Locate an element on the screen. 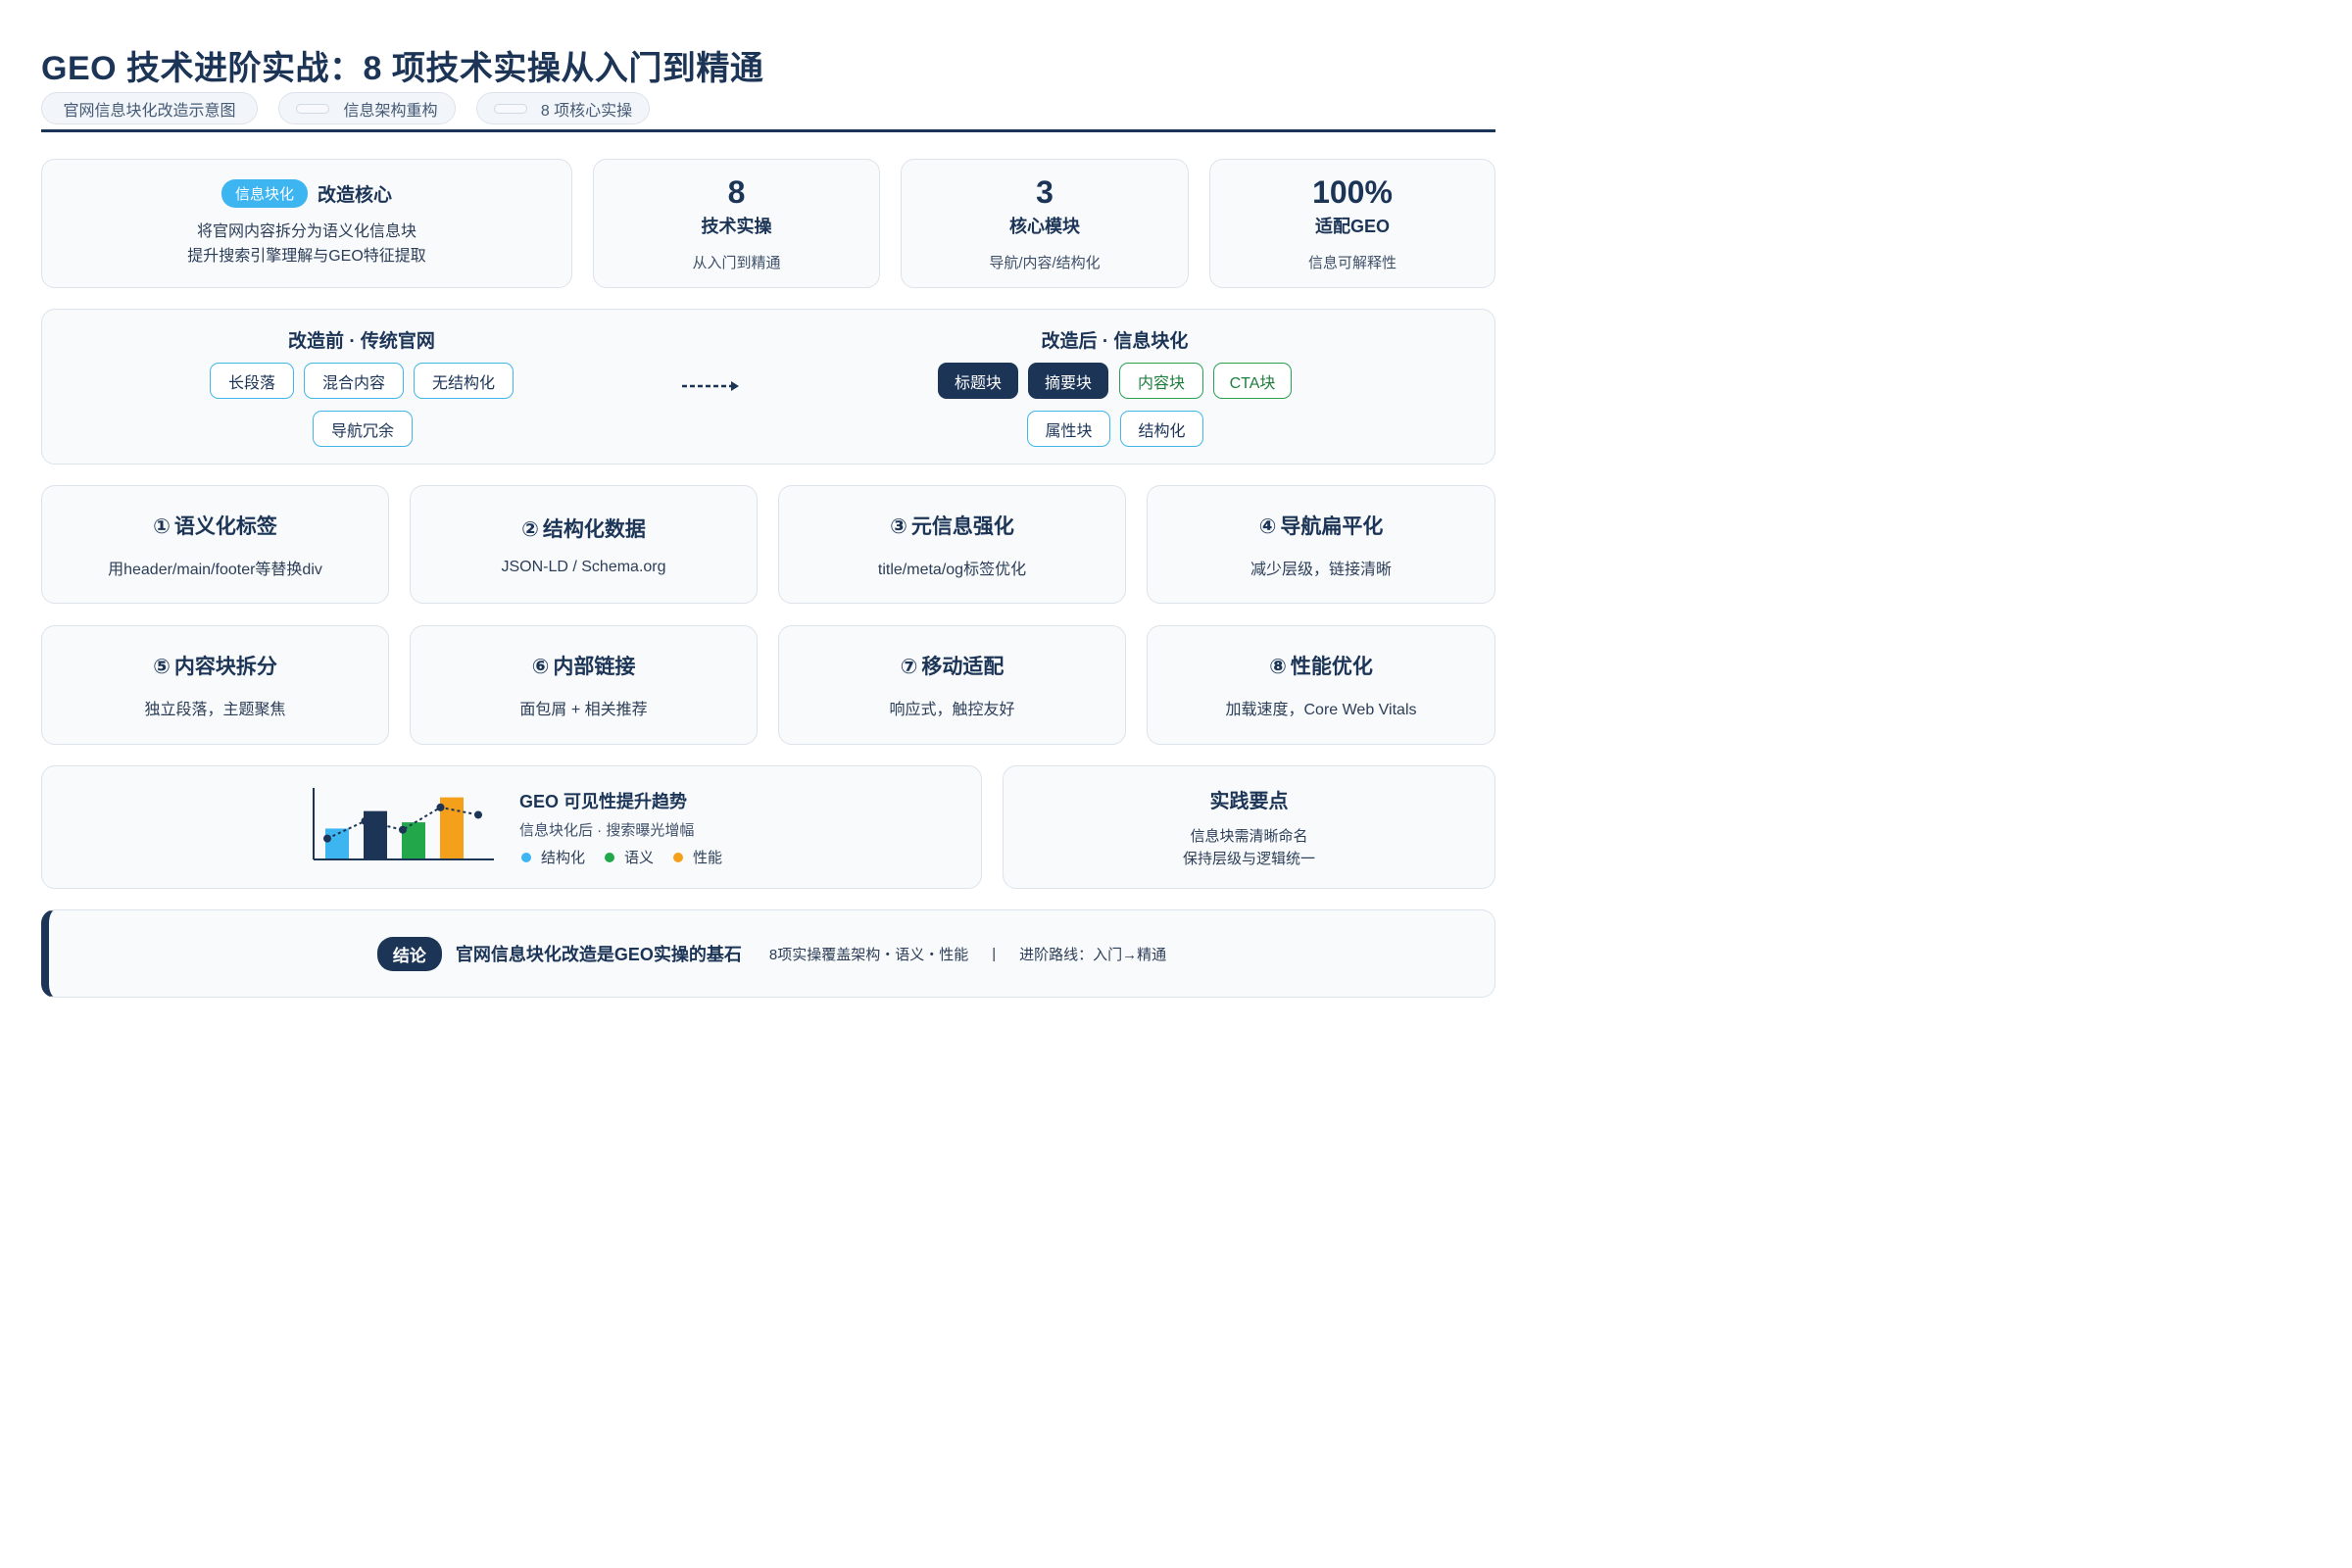  stat-value: 3 is located at coordinates (1045, 191).